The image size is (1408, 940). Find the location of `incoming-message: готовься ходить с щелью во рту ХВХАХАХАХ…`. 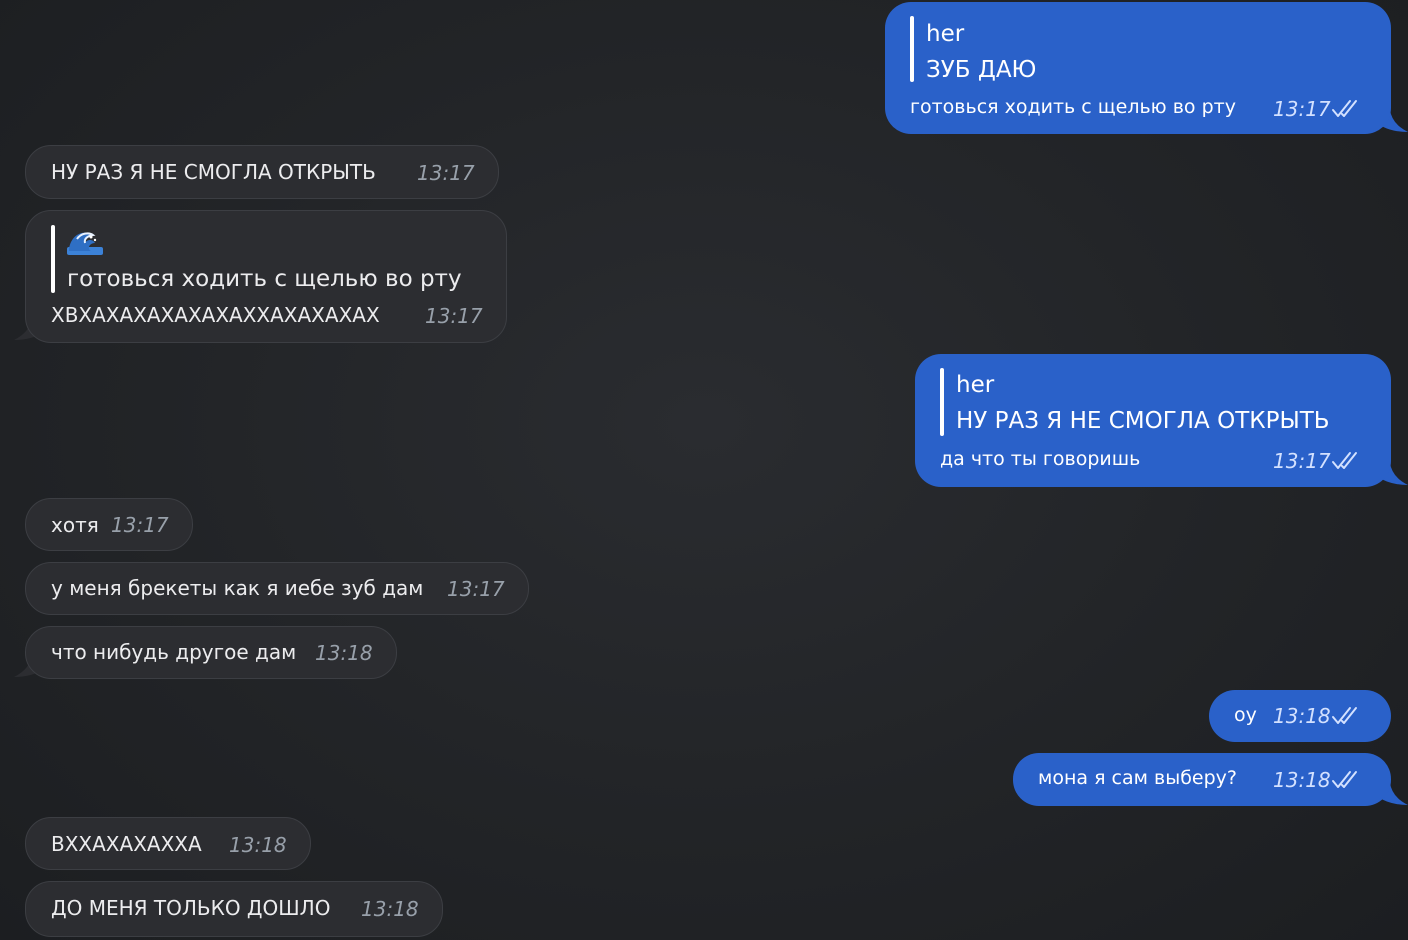

incoming-message: готовься ходить с щелью во рту ХВХАХАХАХ… is located at coordinates (266, 276).